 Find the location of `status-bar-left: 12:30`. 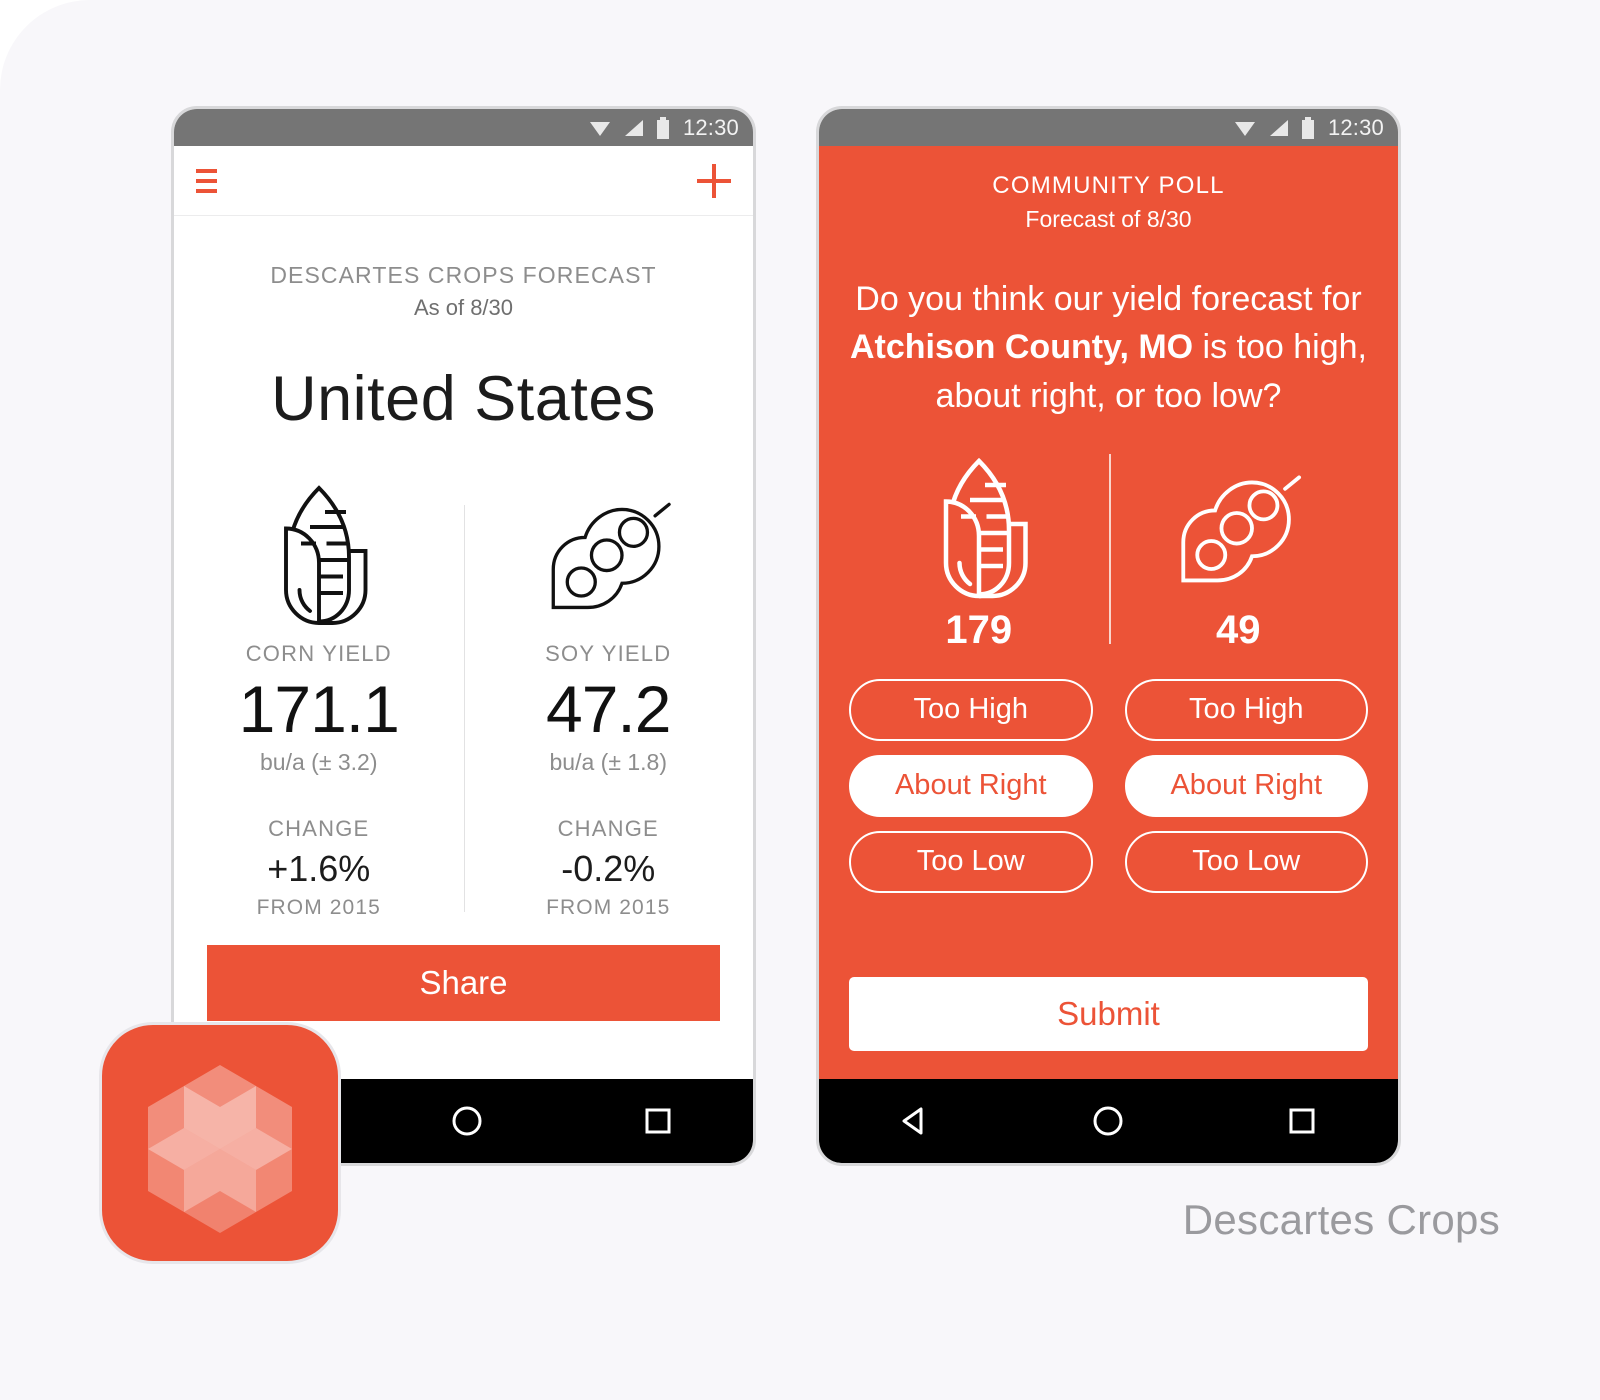

status-bar-left: 12:30 is located at coordinates (463, 127).